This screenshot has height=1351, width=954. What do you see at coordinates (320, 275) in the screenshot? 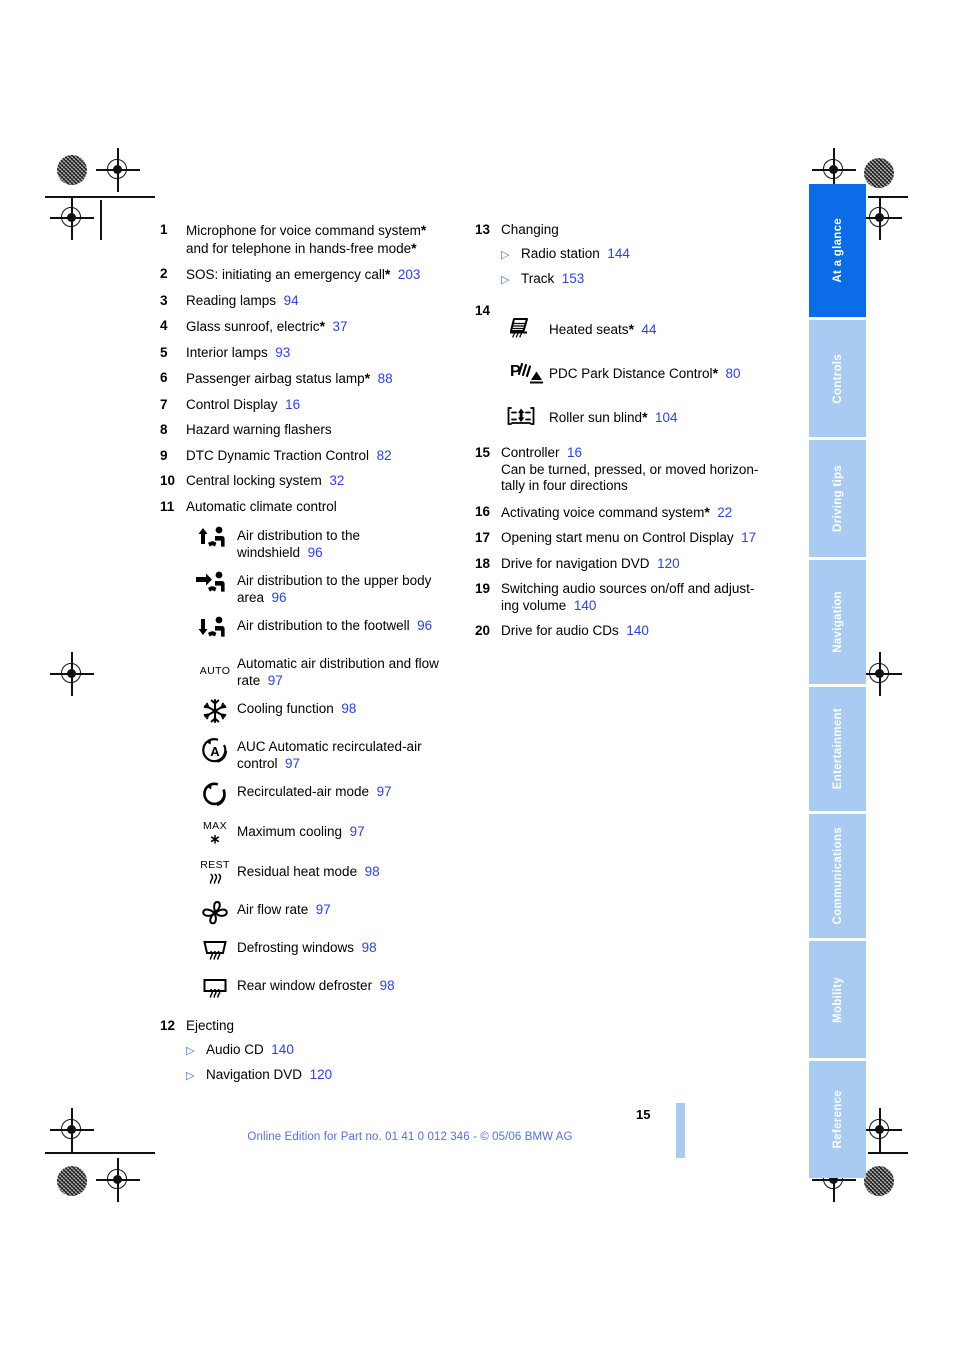
I see `legend-entry: 2 SOS: initiating an emergency call* 203` at bounding box center [320, 275].